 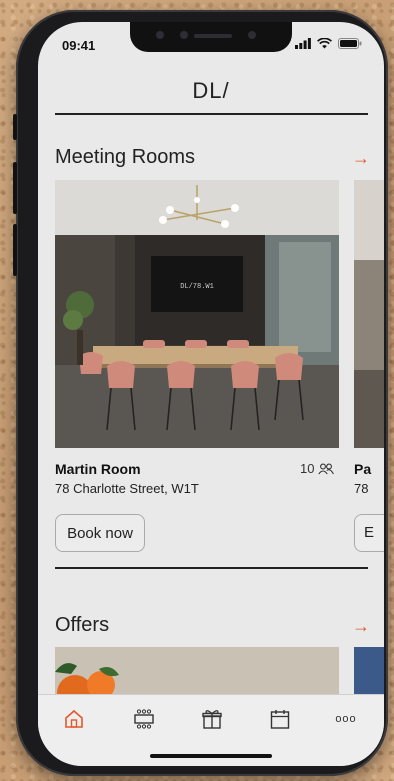 I want to click on section-divider, so click(x=211, y=568).